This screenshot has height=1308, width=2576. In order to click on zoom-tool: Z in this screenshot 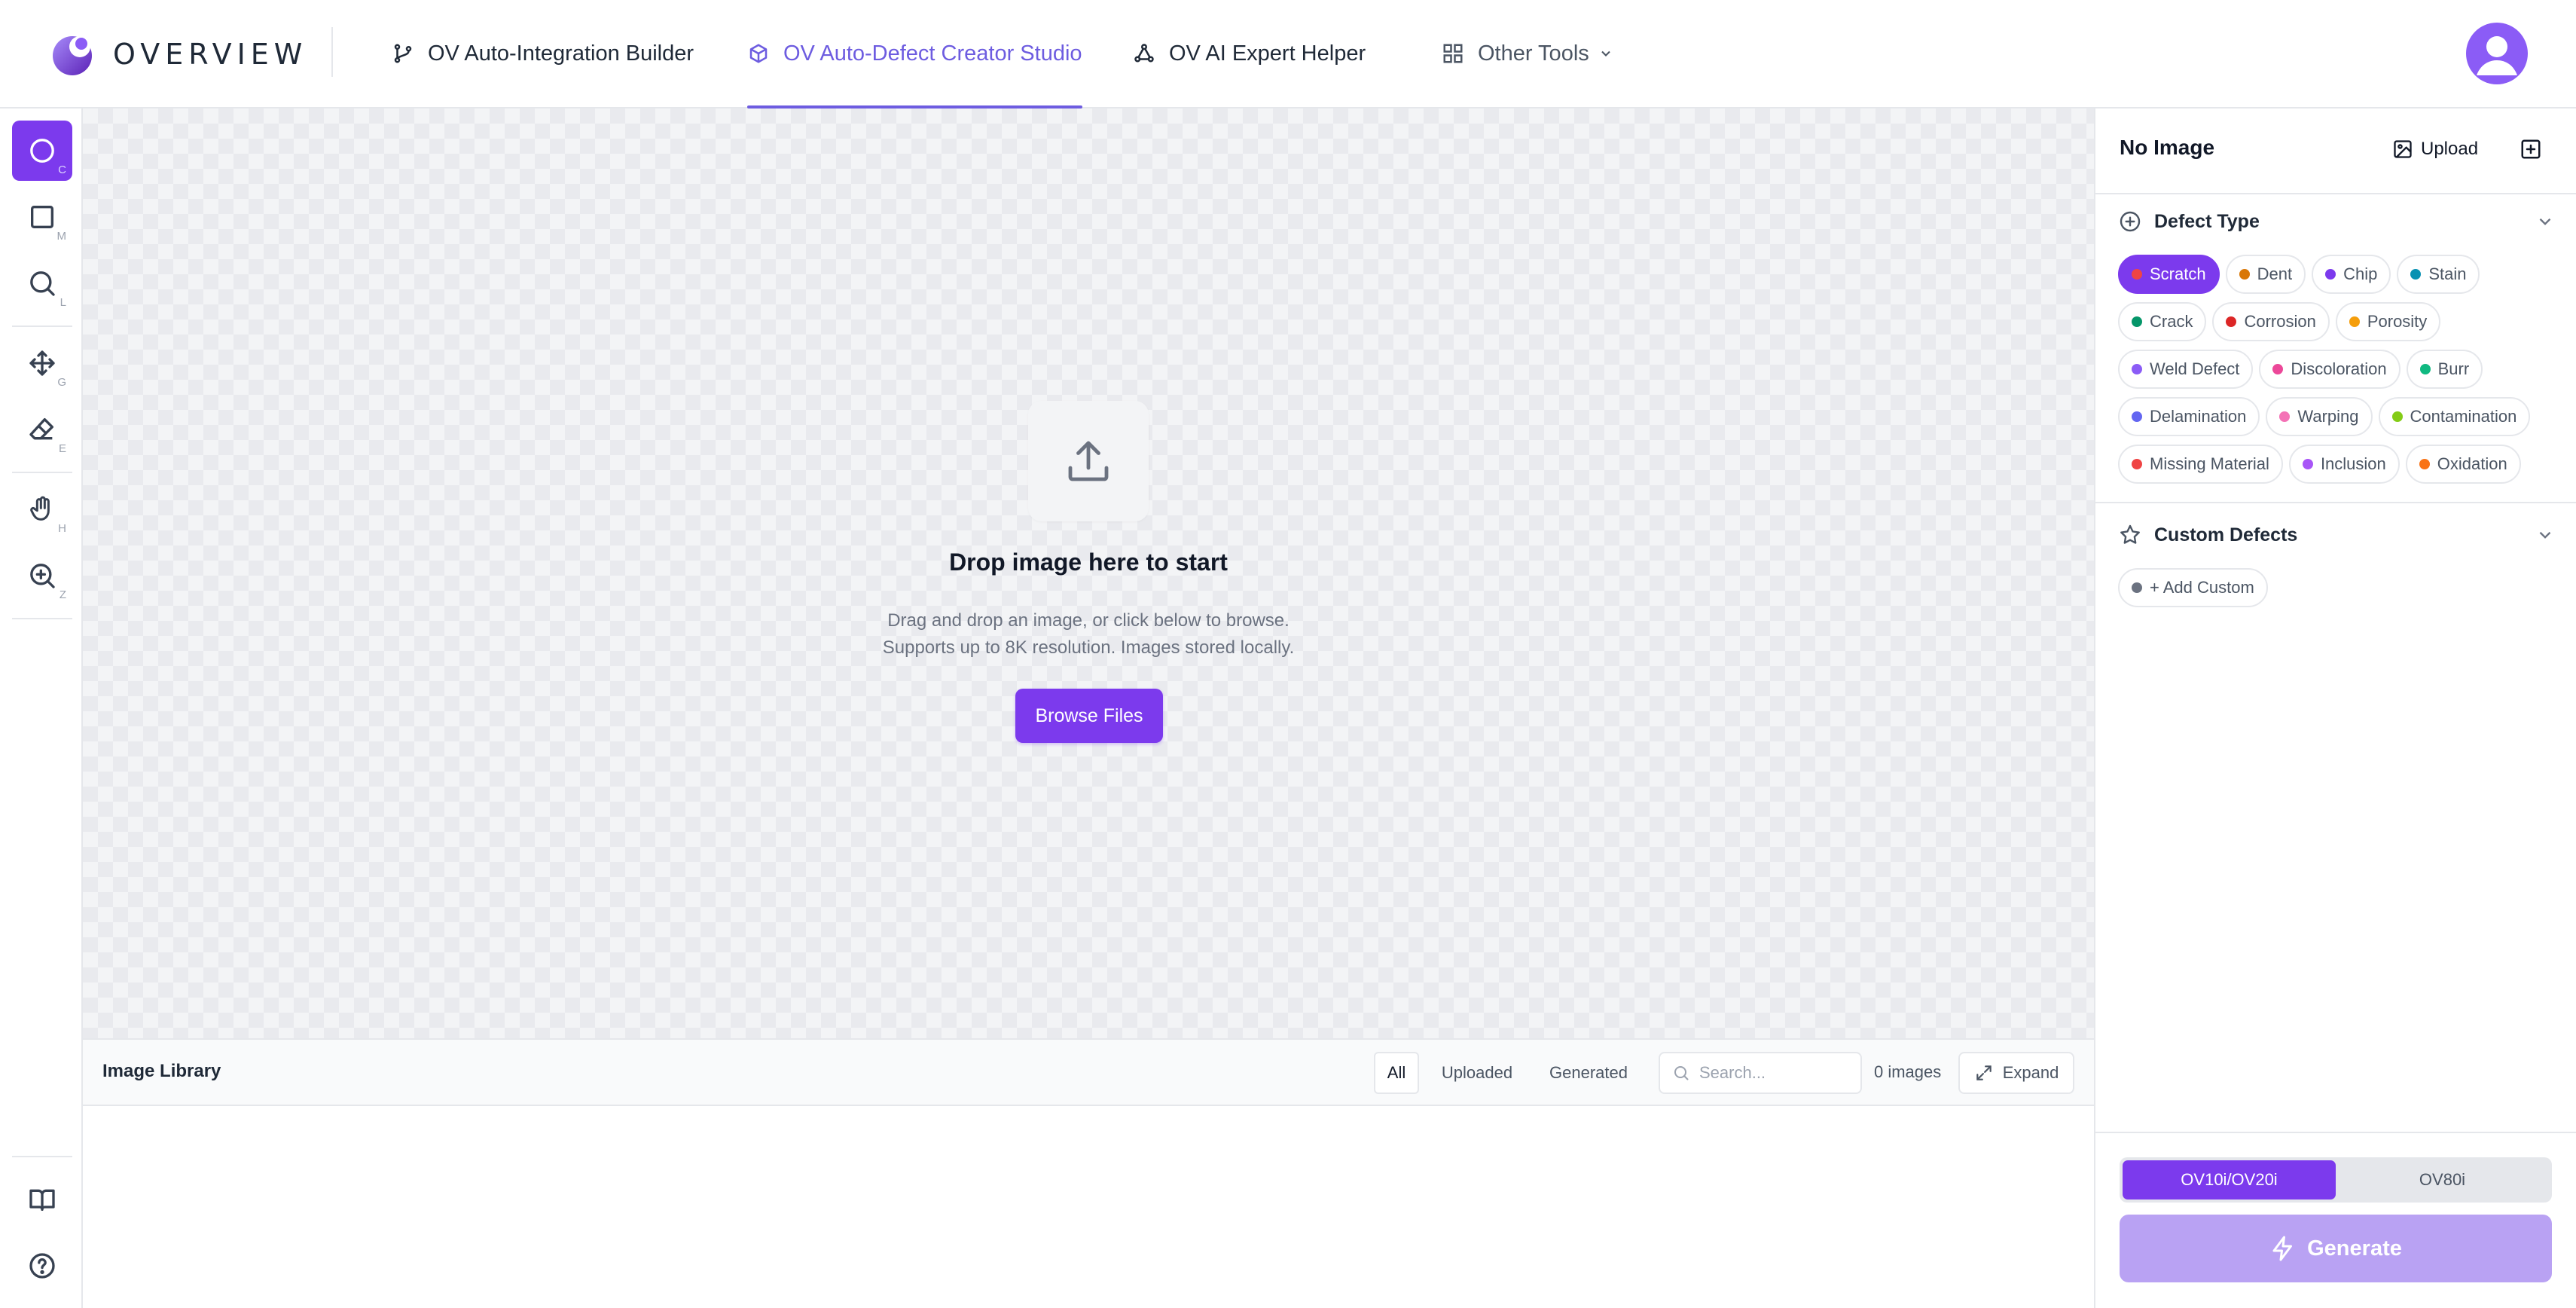, I will do `click(42, 576)`.